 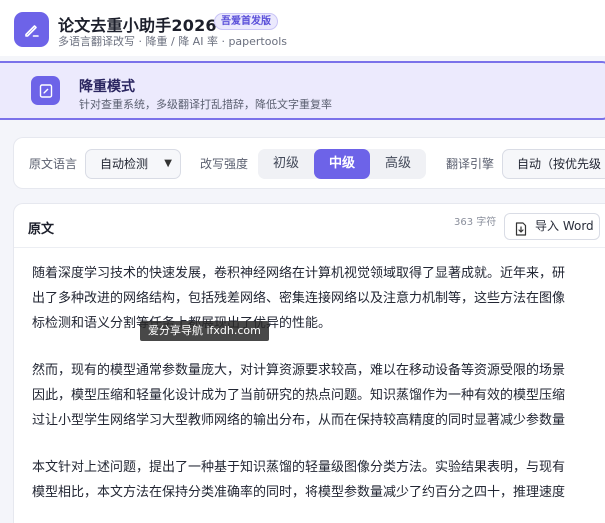 I want to click on import-word-button: 导入 Word, so click(x=552, y=226).